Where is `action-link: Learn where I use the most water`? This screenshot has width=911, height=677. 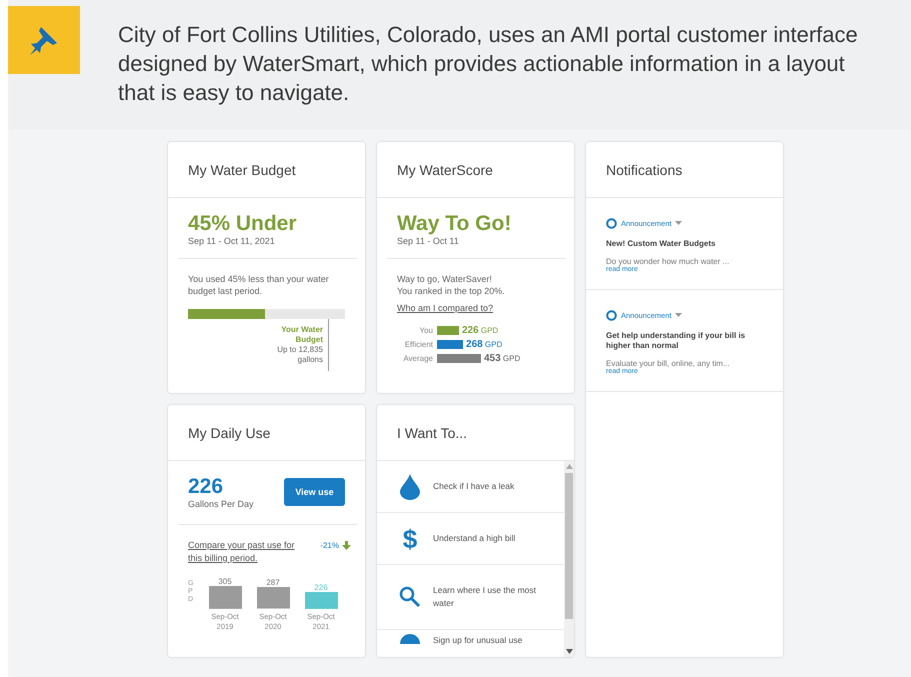
action-link: Learn where I use the most water is located at coordinates (488, 597).